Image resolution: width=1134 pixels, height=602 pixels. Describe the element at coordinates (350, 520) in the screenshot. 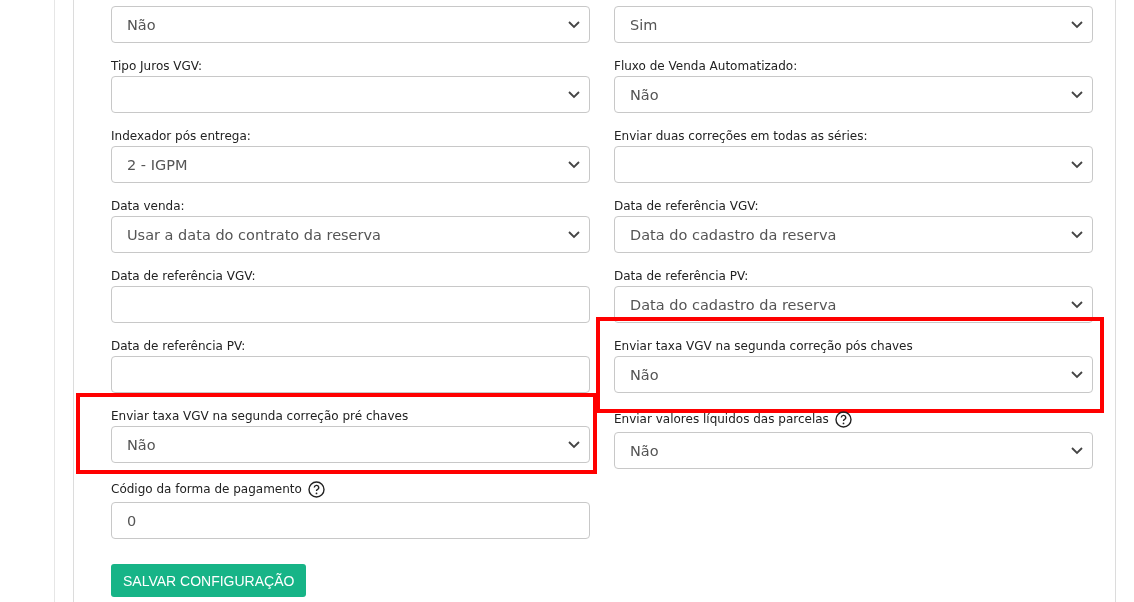

I see `input-field: 0` at that location.